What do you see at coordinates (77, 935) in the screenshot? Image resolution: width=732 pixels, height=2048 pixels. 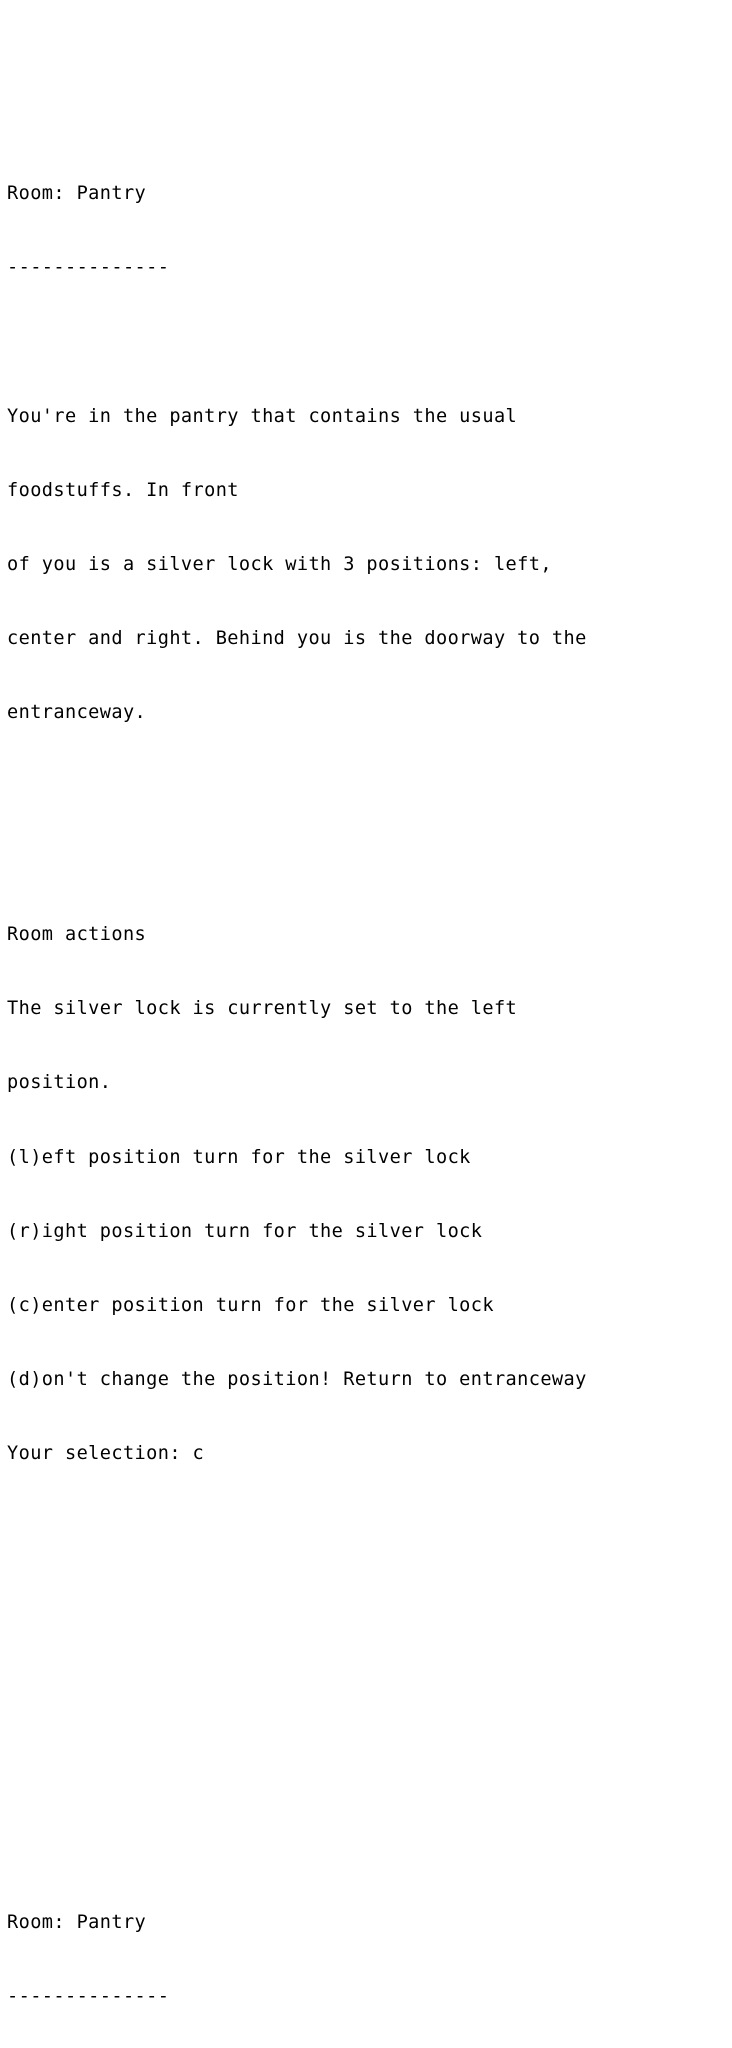 I see `room-actions-header: Room actions` at bounding box center [77, 935].